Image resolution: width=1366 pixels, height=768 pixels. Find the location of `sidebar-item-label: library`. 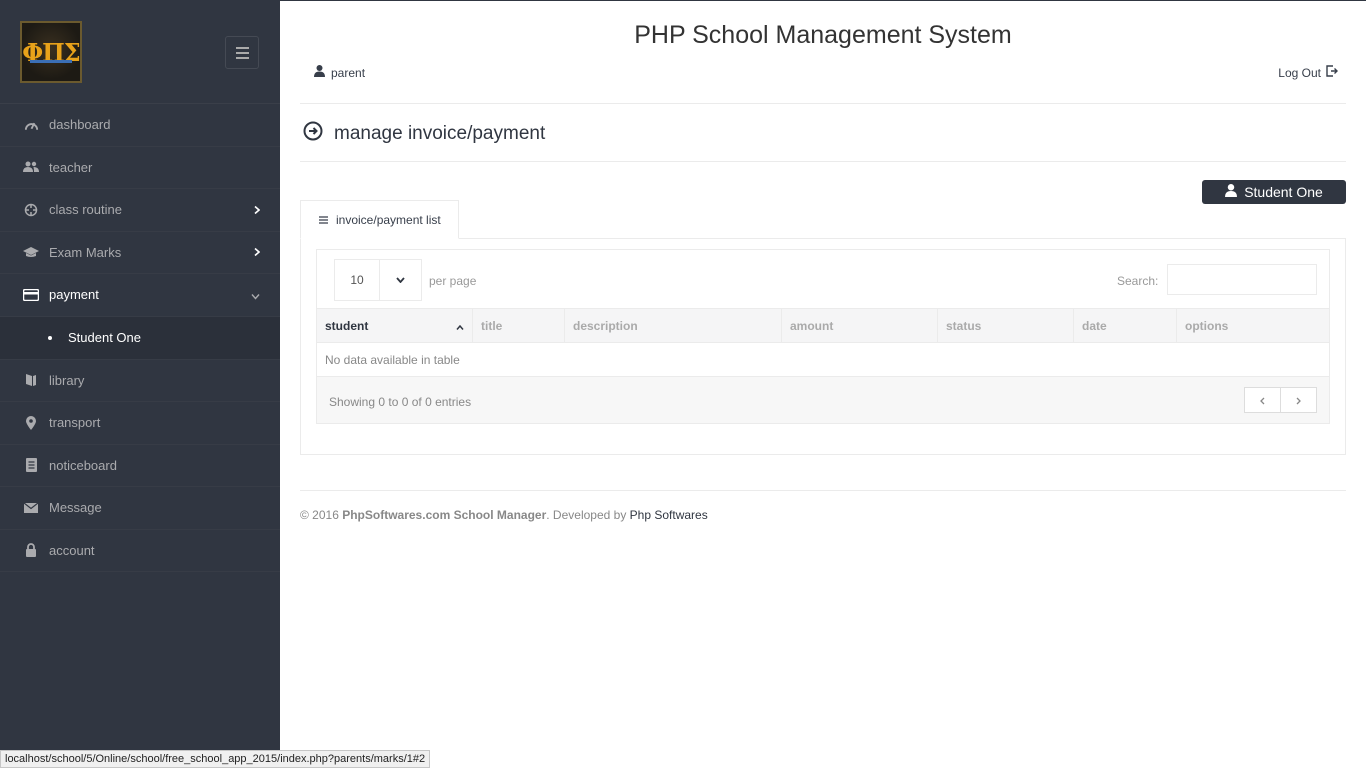

sidebar-item-label: library is located at coordinates (67, 380).